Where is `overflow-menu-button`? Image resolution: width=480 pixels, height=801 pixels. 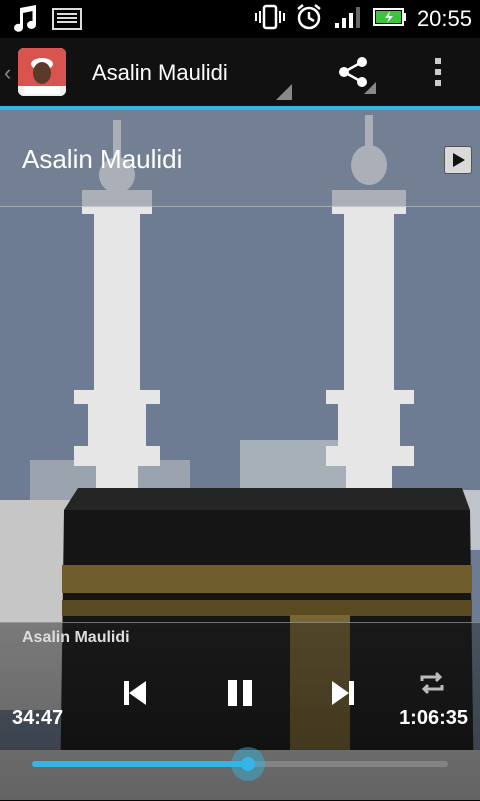 overflow-menu-button is located at coordinates (438, 72).